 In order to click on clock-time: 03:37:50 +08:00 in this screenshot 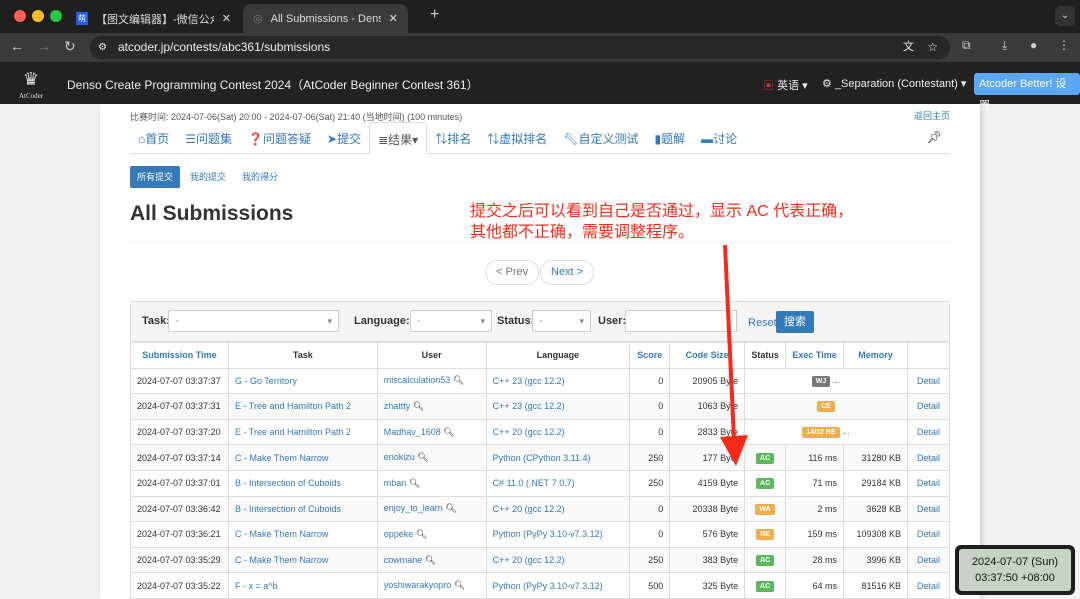, I will do `click(1015, 578)`.